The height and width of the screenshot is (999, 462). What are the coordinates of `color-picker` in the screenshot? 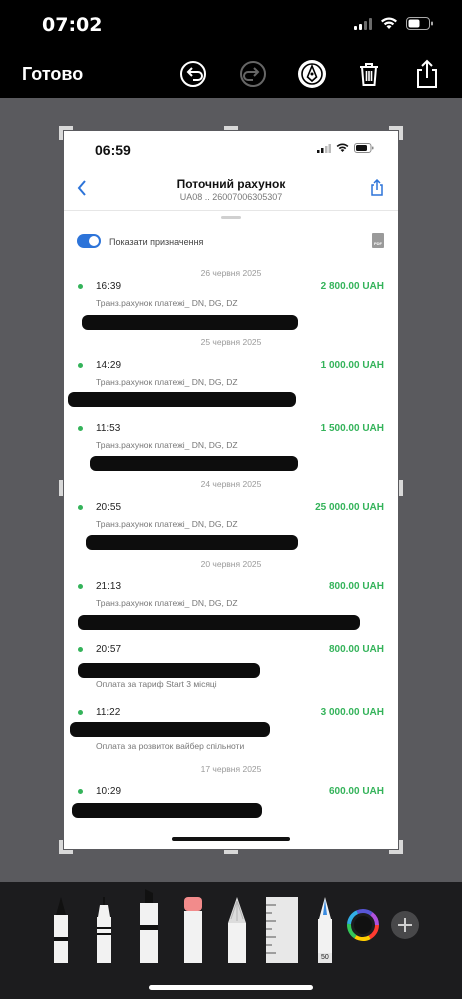 It's located at (363, 925).